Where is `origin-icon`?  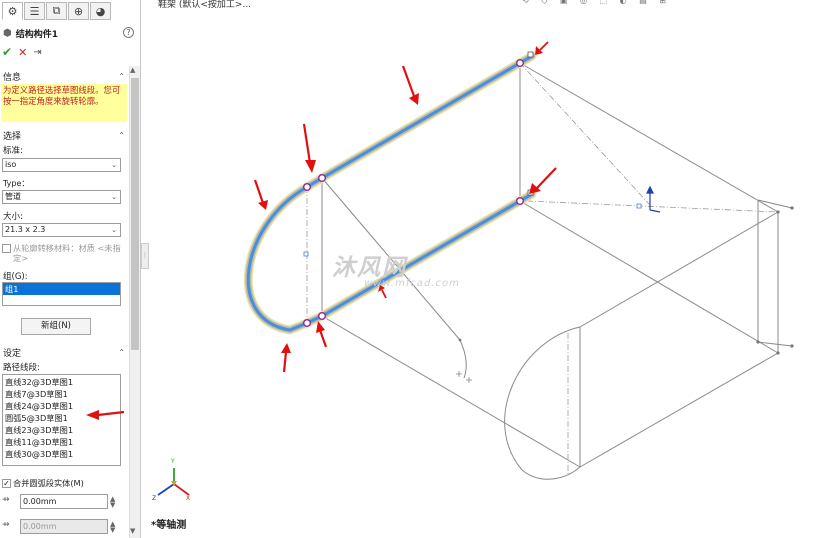 origin-icon is located at coordinates (653, 199).